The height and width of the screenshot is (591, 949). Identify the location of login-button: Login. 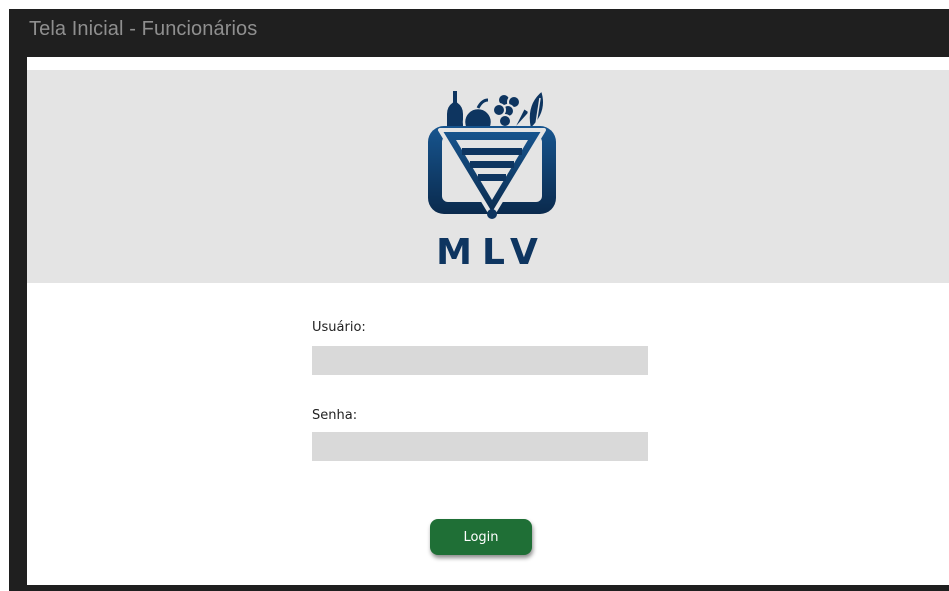
(481, 537).